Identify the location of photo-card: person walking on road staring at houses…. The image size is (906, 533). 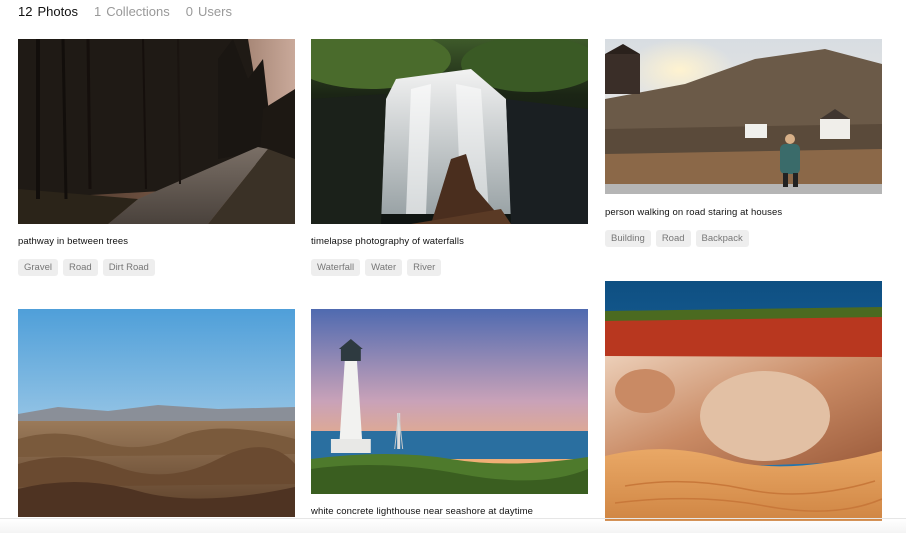
(743, 149).